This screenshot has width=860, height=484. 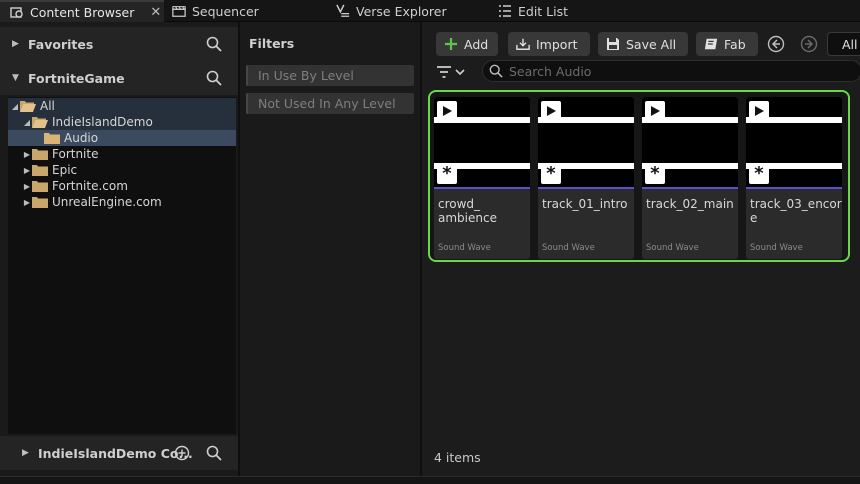 I want to click on asset-name: track_03_encore, so click(x=796, y=211).